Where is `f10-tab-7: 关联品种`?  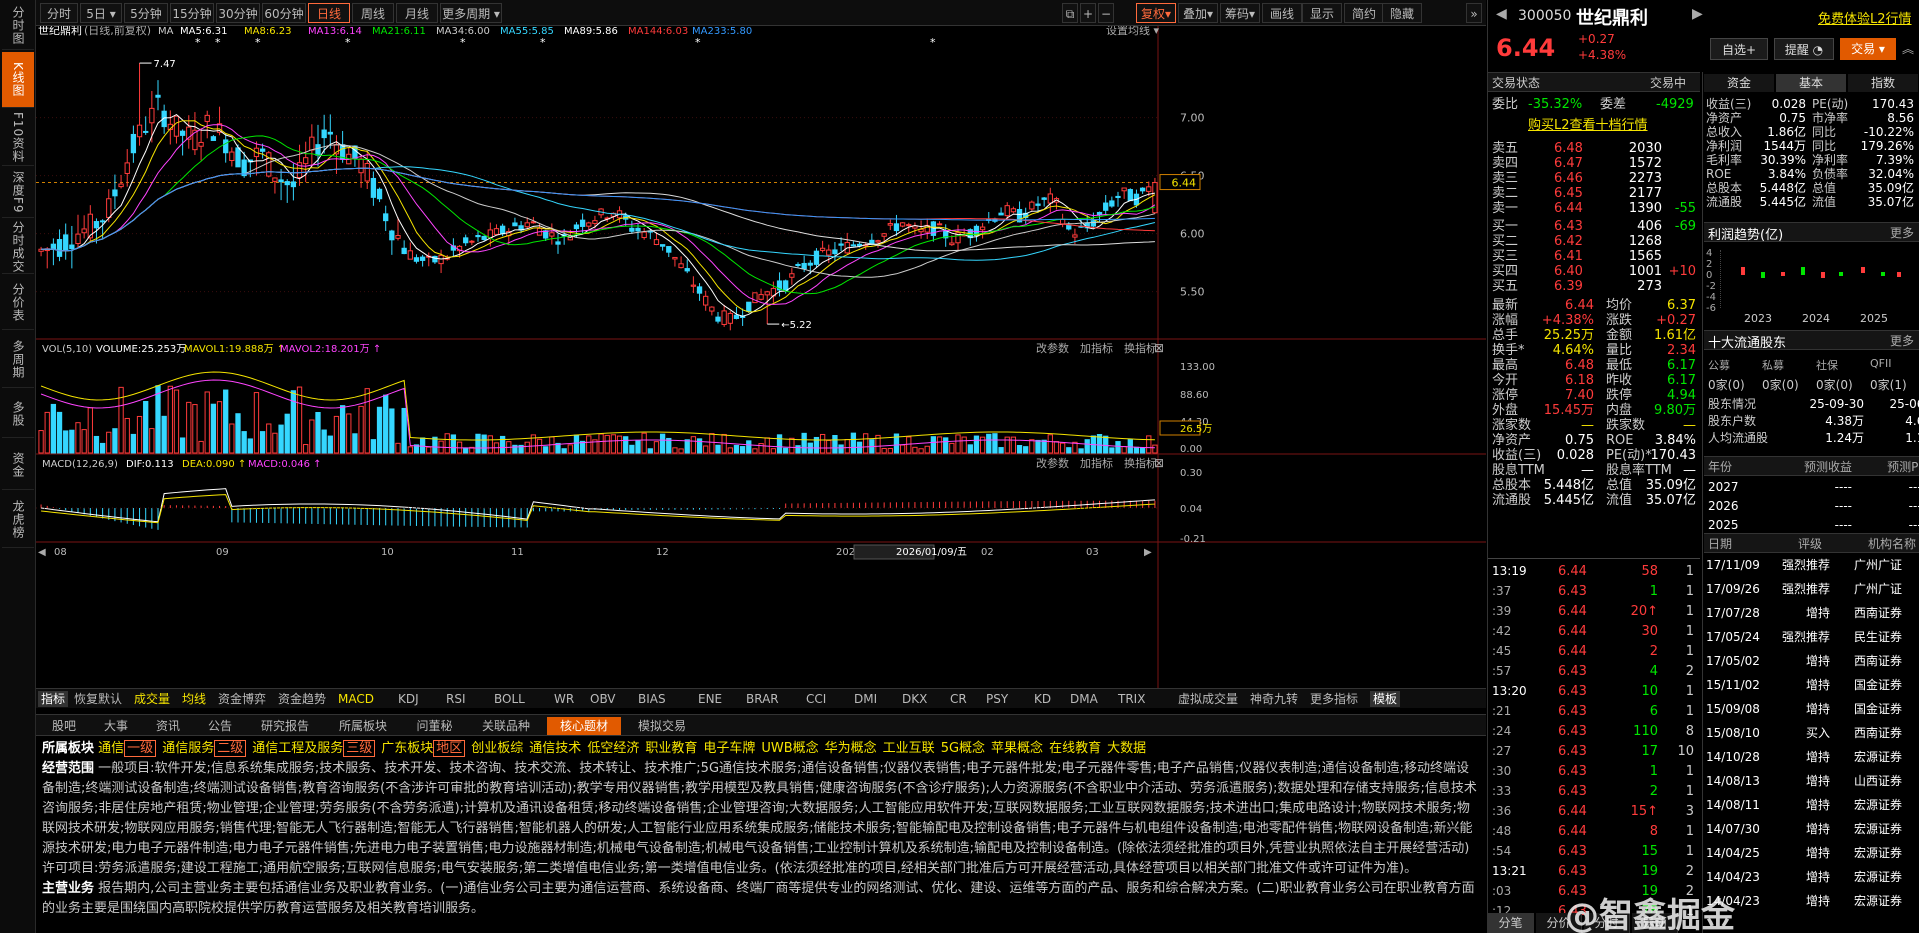
f10-tab-7: 关联品种 is located at coordinates (506, 726).